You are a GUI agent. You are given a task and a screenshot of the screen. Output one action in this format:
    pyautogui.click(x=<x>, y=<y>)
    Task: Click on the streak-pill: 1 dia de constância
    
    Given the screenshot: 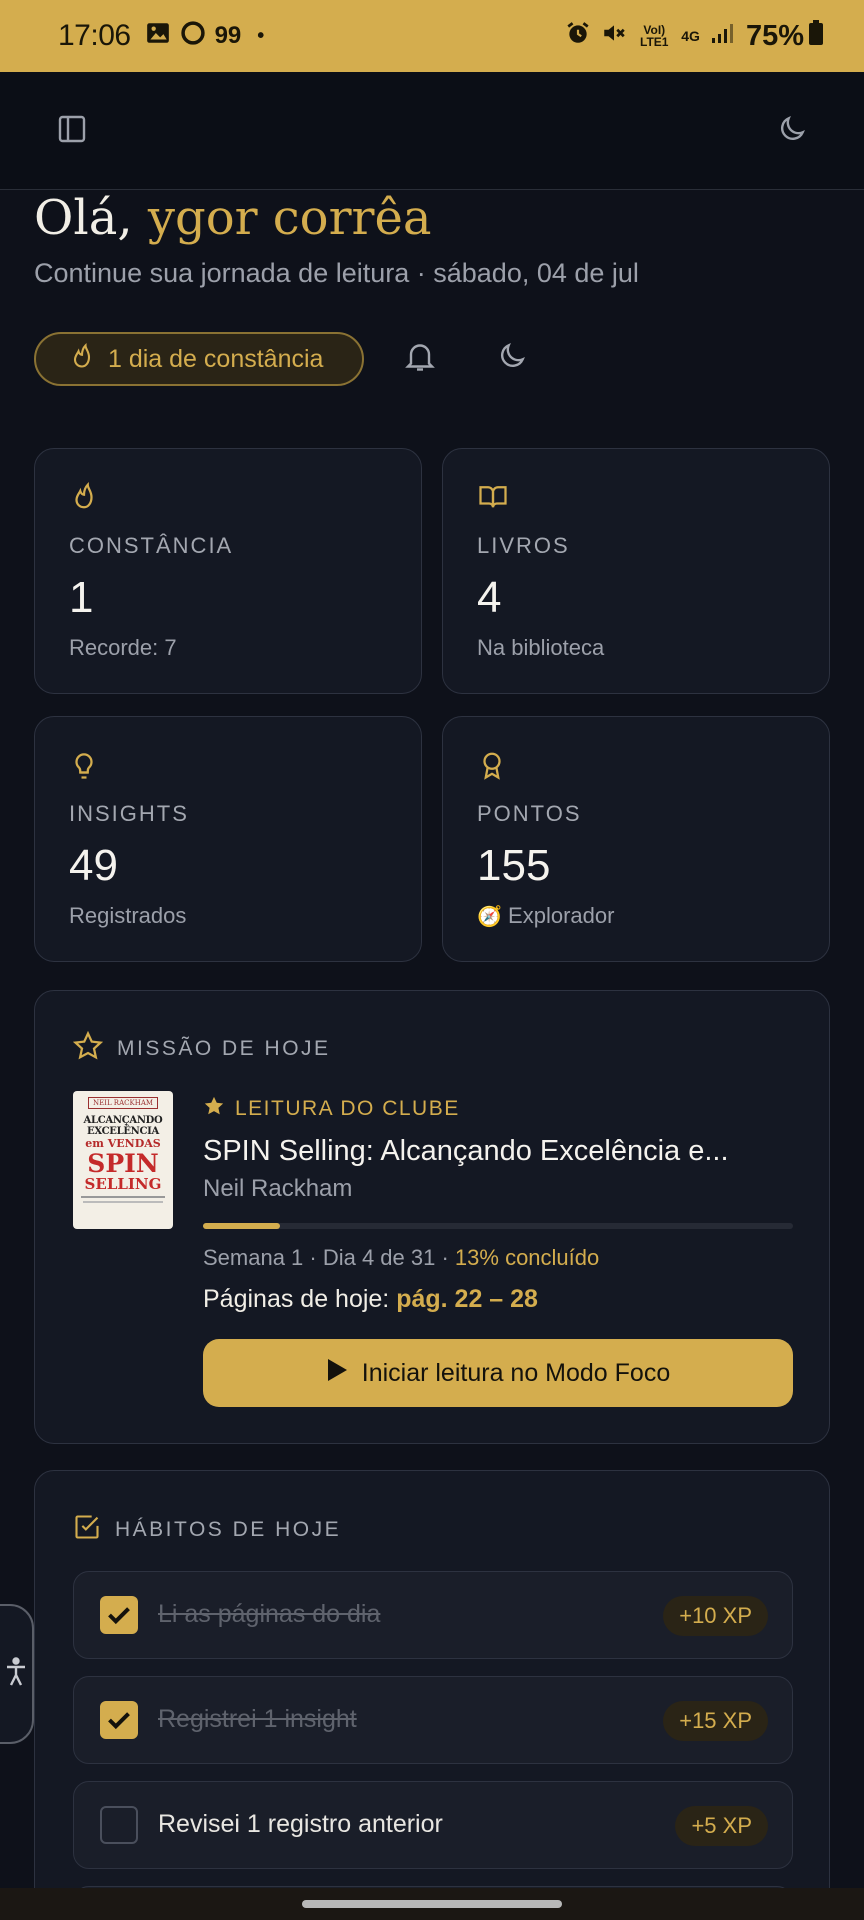 What is the action you would take?
    pyautogui.click(x=199, y=359)
    